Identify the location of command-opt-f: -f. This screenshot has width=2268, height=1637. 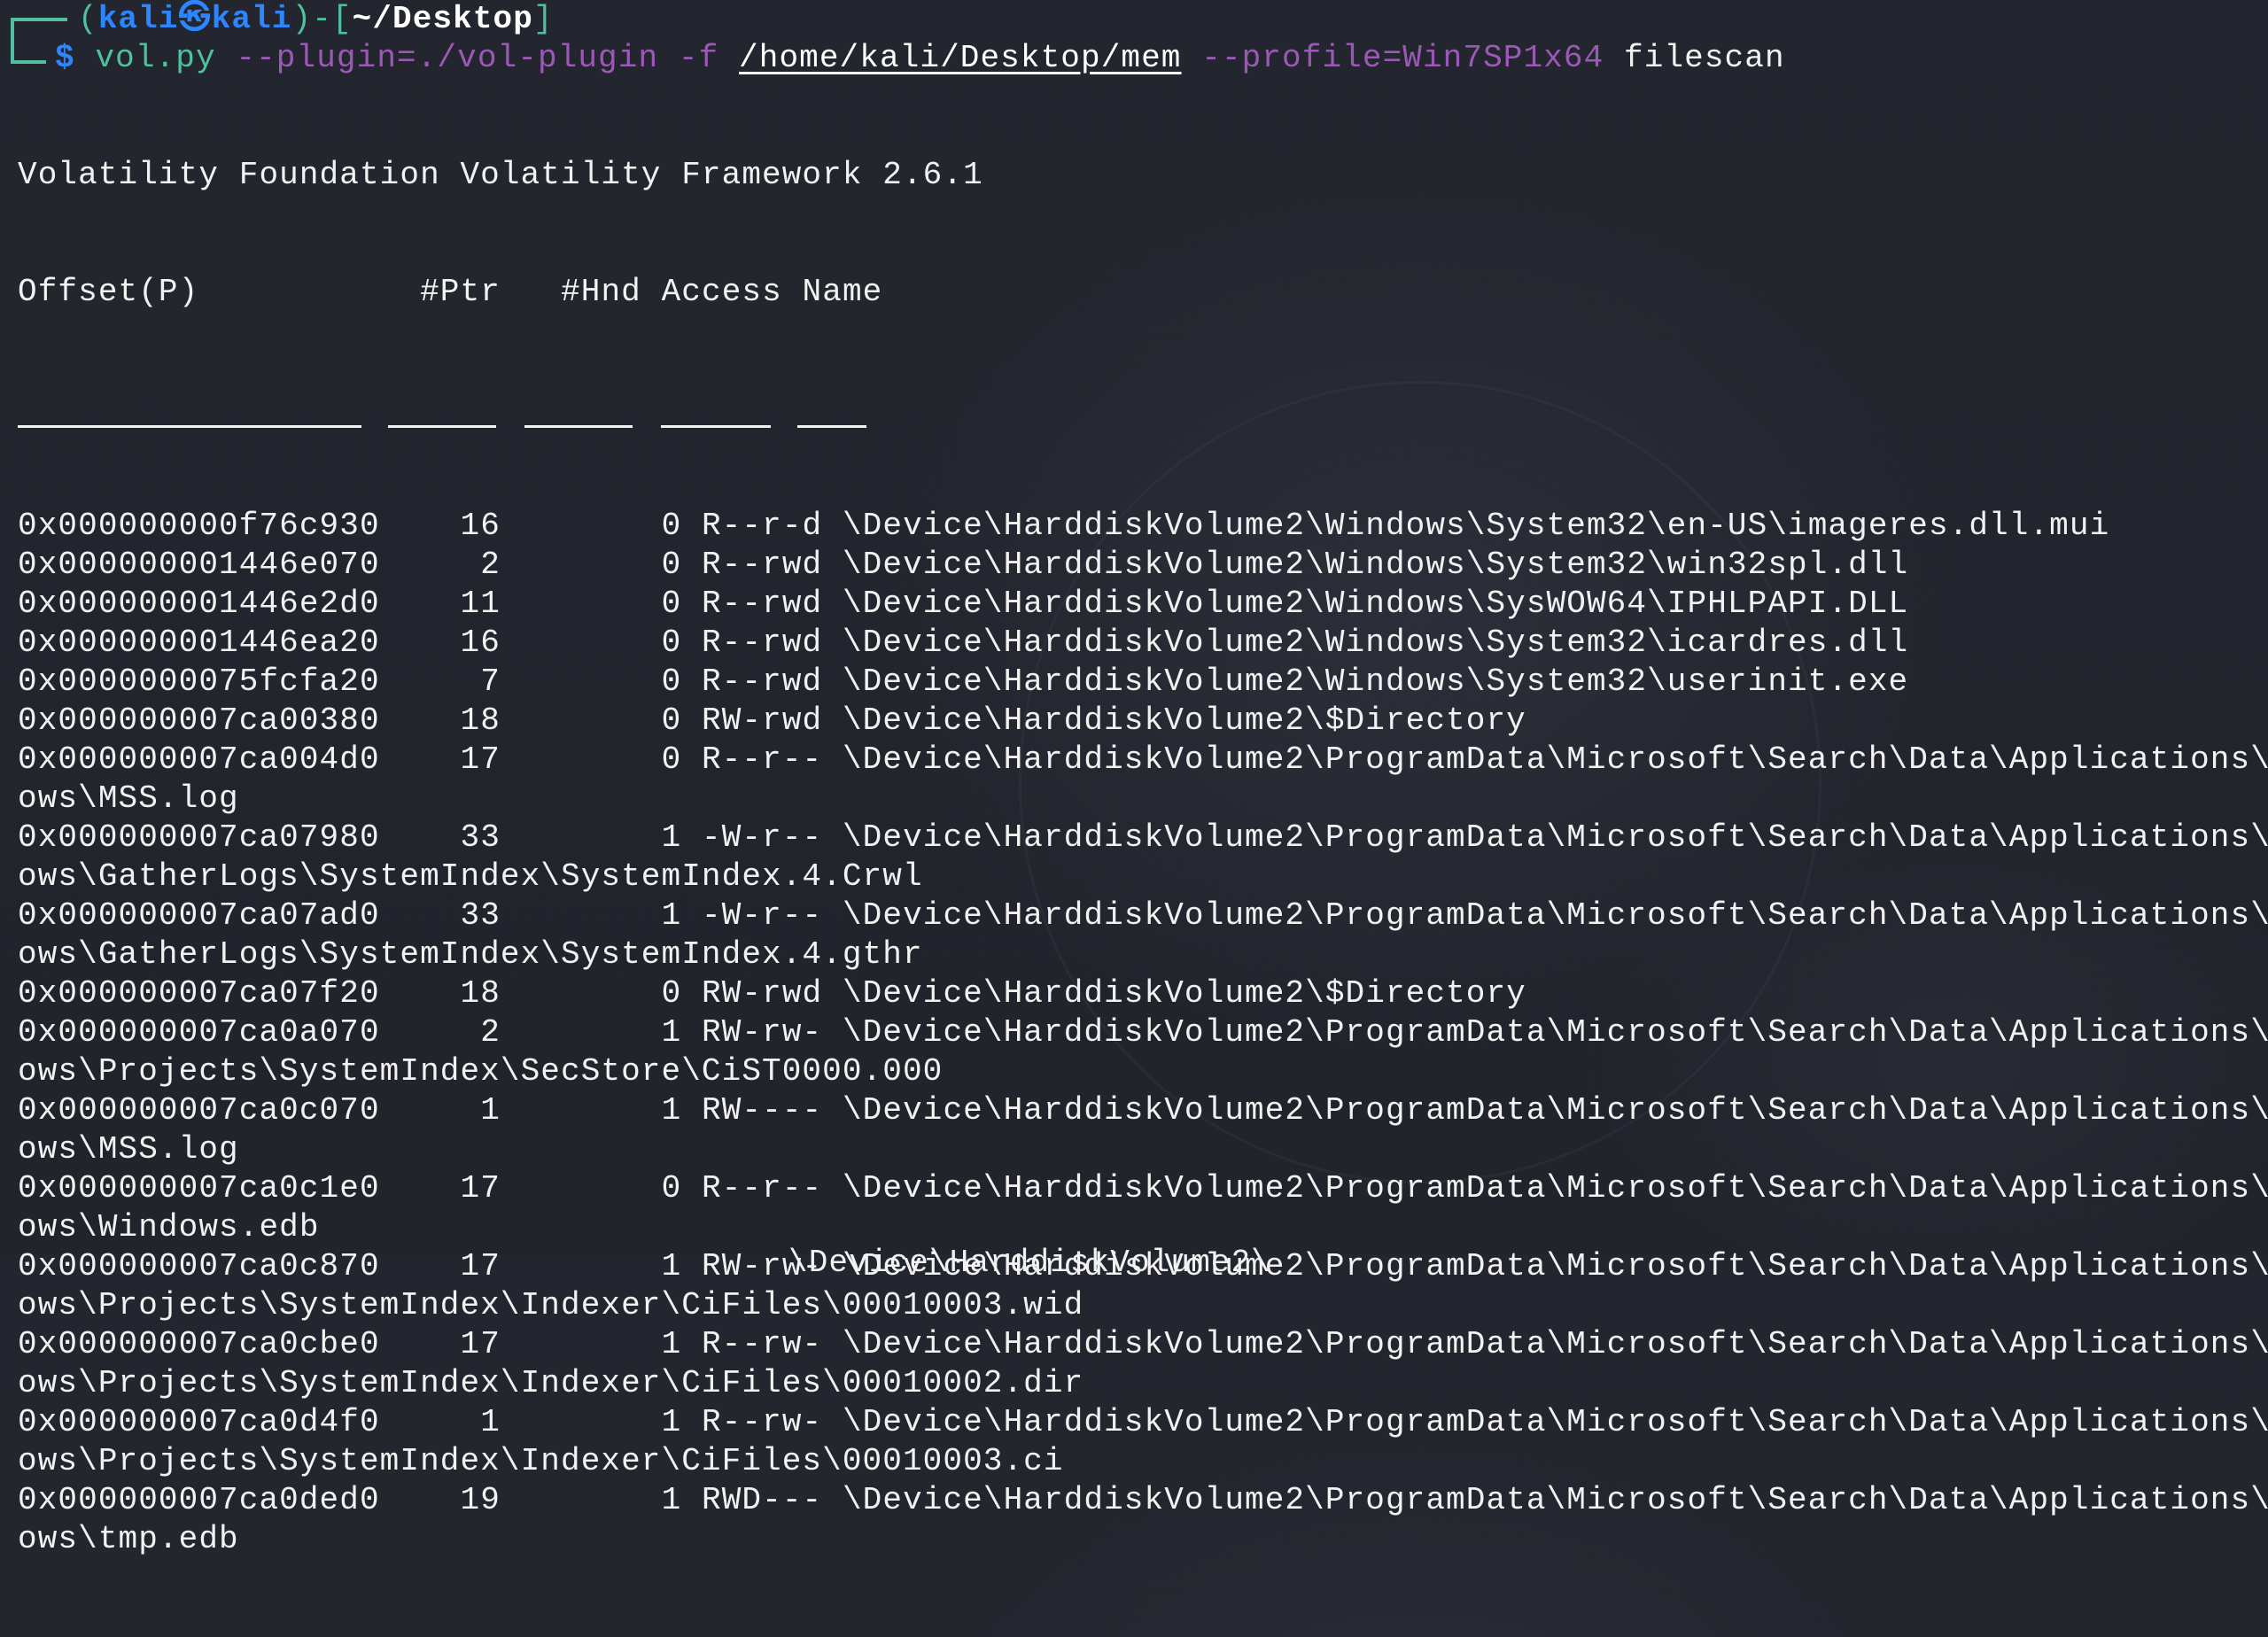
(698, 58).